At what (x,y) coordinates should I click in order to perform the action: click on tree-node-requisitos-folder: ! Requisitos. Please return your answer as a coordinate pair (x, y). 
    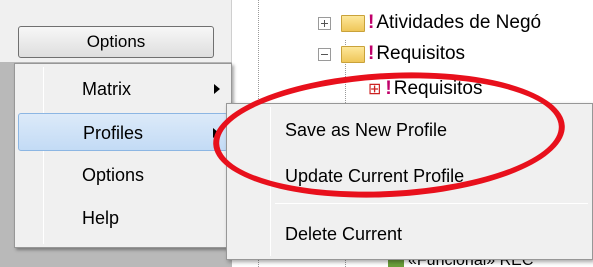
    Looking at the image, I should click on (391, 54).